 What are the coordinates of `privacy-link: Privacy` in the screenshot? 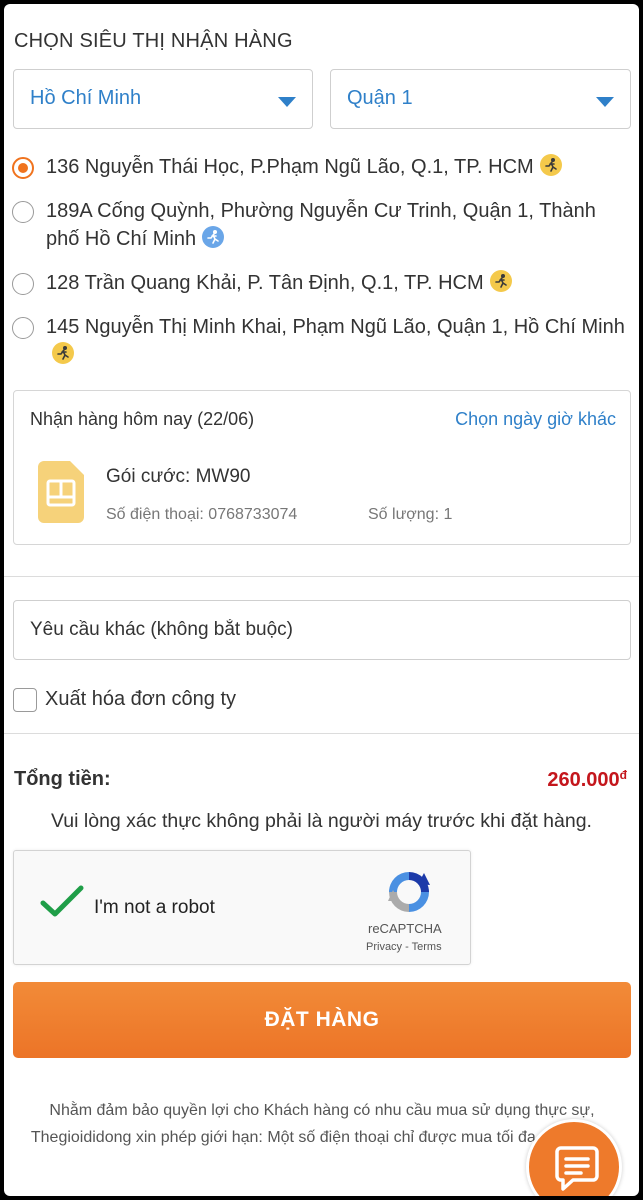 It's located at (384, 947).